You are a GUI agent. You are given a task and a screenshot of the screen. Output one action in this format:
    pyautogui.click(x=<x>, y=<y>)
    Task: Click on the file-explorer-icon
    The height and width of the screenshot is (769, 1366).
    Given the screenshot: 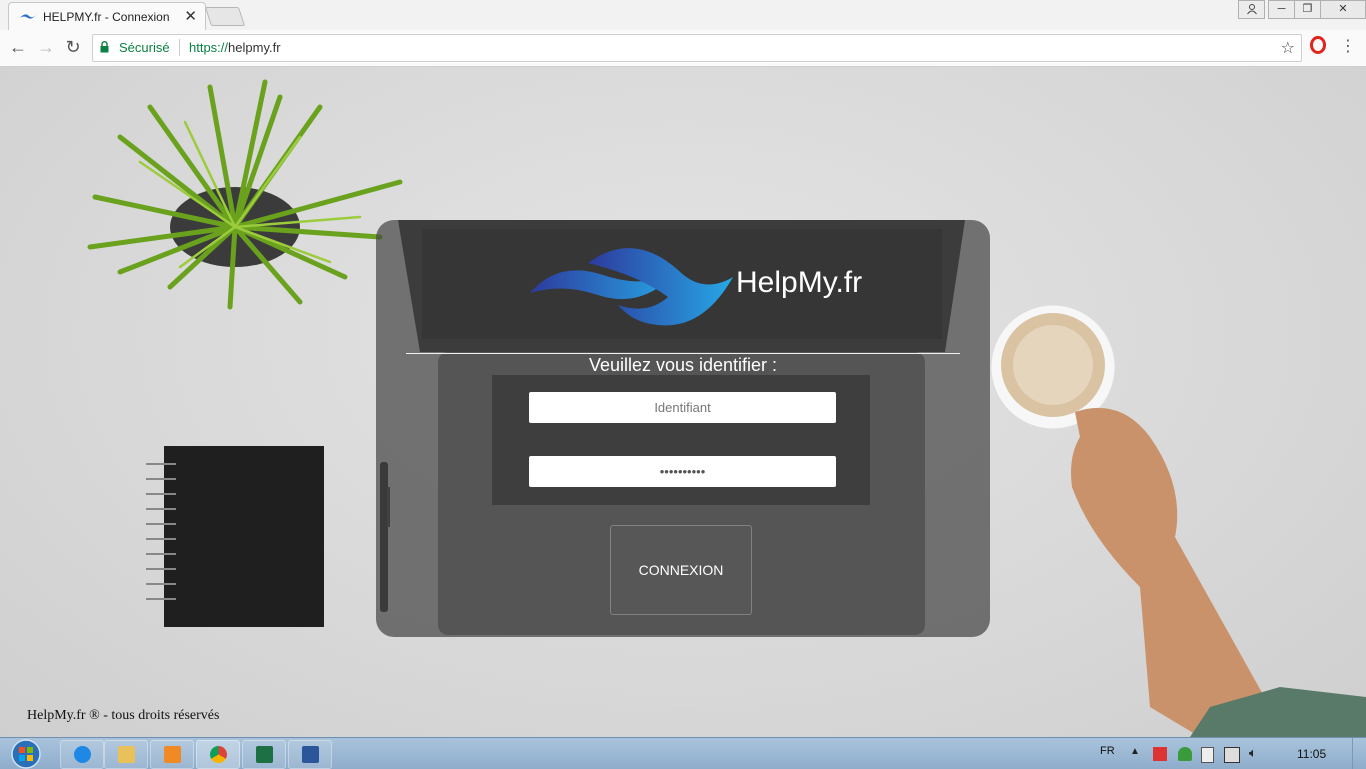 What is the action you would take?
    pyautogui.click(x=126, y=754)
    